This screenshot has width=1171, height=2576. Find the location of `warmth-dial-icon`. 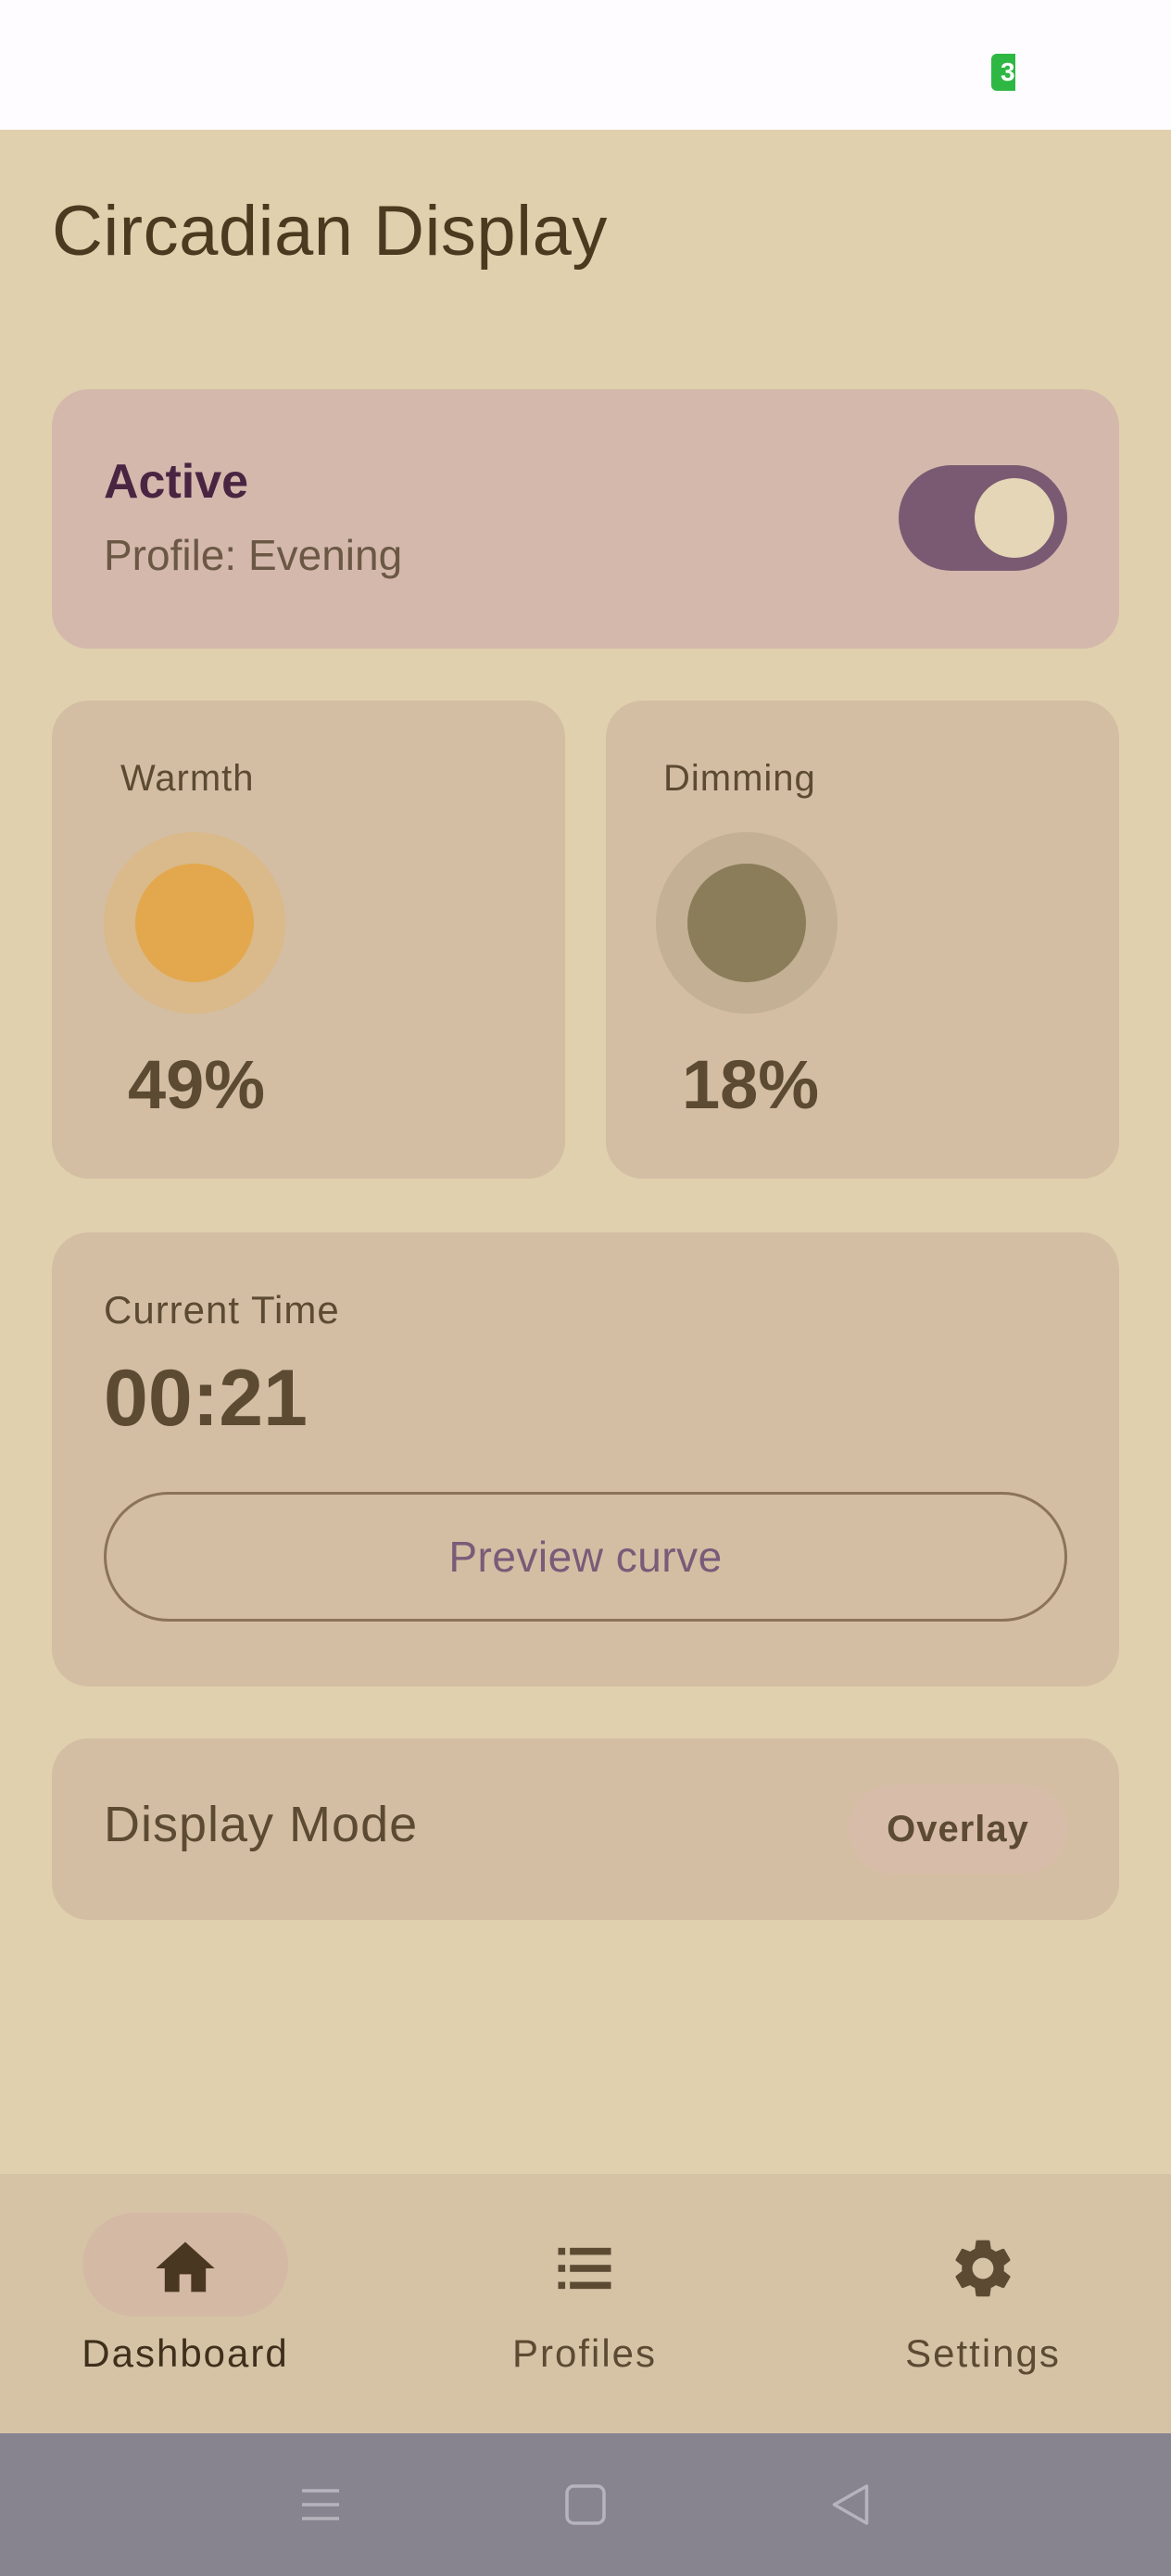

warmth-dial-icon is located at coordinates (195, 923).